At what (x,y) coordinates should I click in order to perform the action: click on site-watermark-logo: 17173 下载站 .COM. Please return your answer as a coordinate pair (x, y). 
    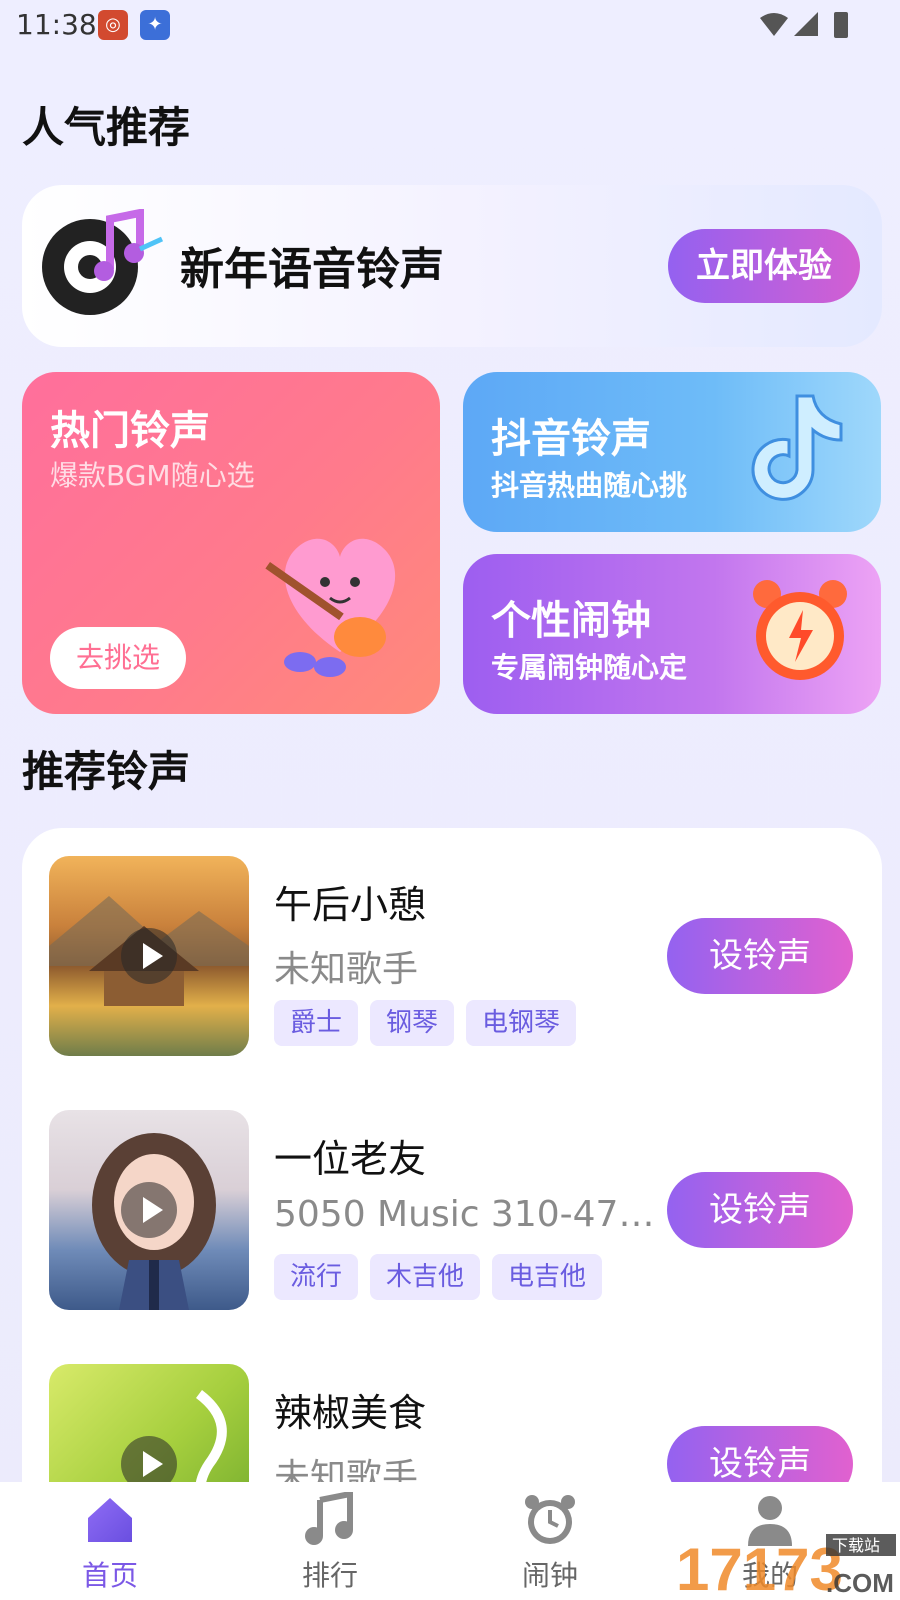
    Looking at the image, I should click on (786, 1566).